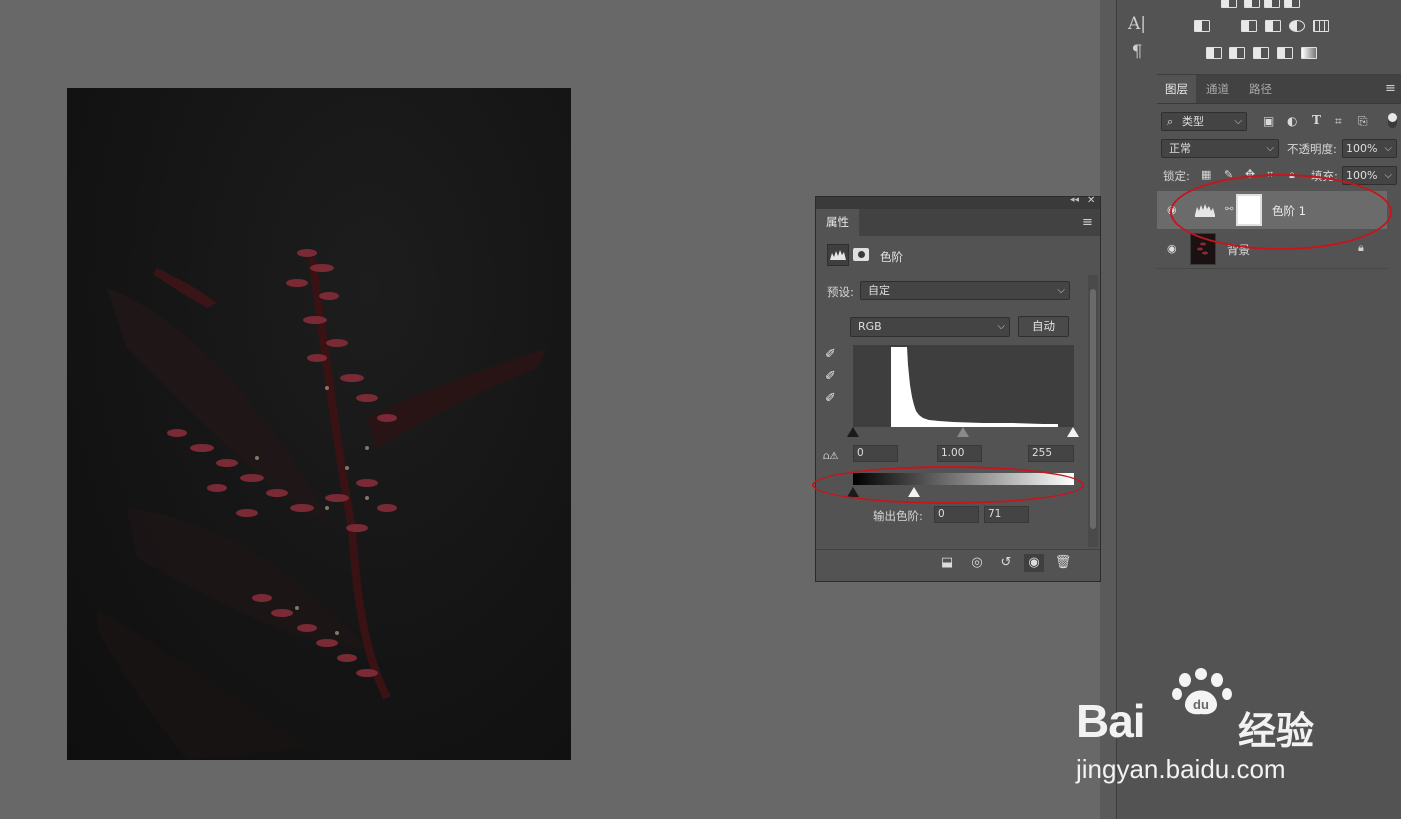  What do you see at coordinates (1073, 432) in the screenshot?
I see `input-white-slider` at bounding box center [1073, 432].